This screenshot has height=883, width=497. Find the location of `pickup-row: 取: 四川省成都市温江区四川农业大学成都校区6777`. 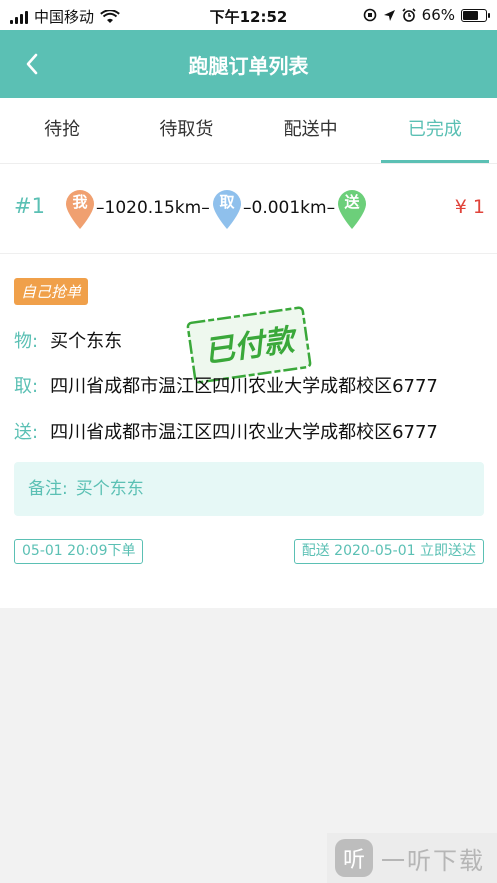

pickup-row: 取: 四川省成都市温江区四川农业大学成都校区6777 is located at coordinates (226, 385).